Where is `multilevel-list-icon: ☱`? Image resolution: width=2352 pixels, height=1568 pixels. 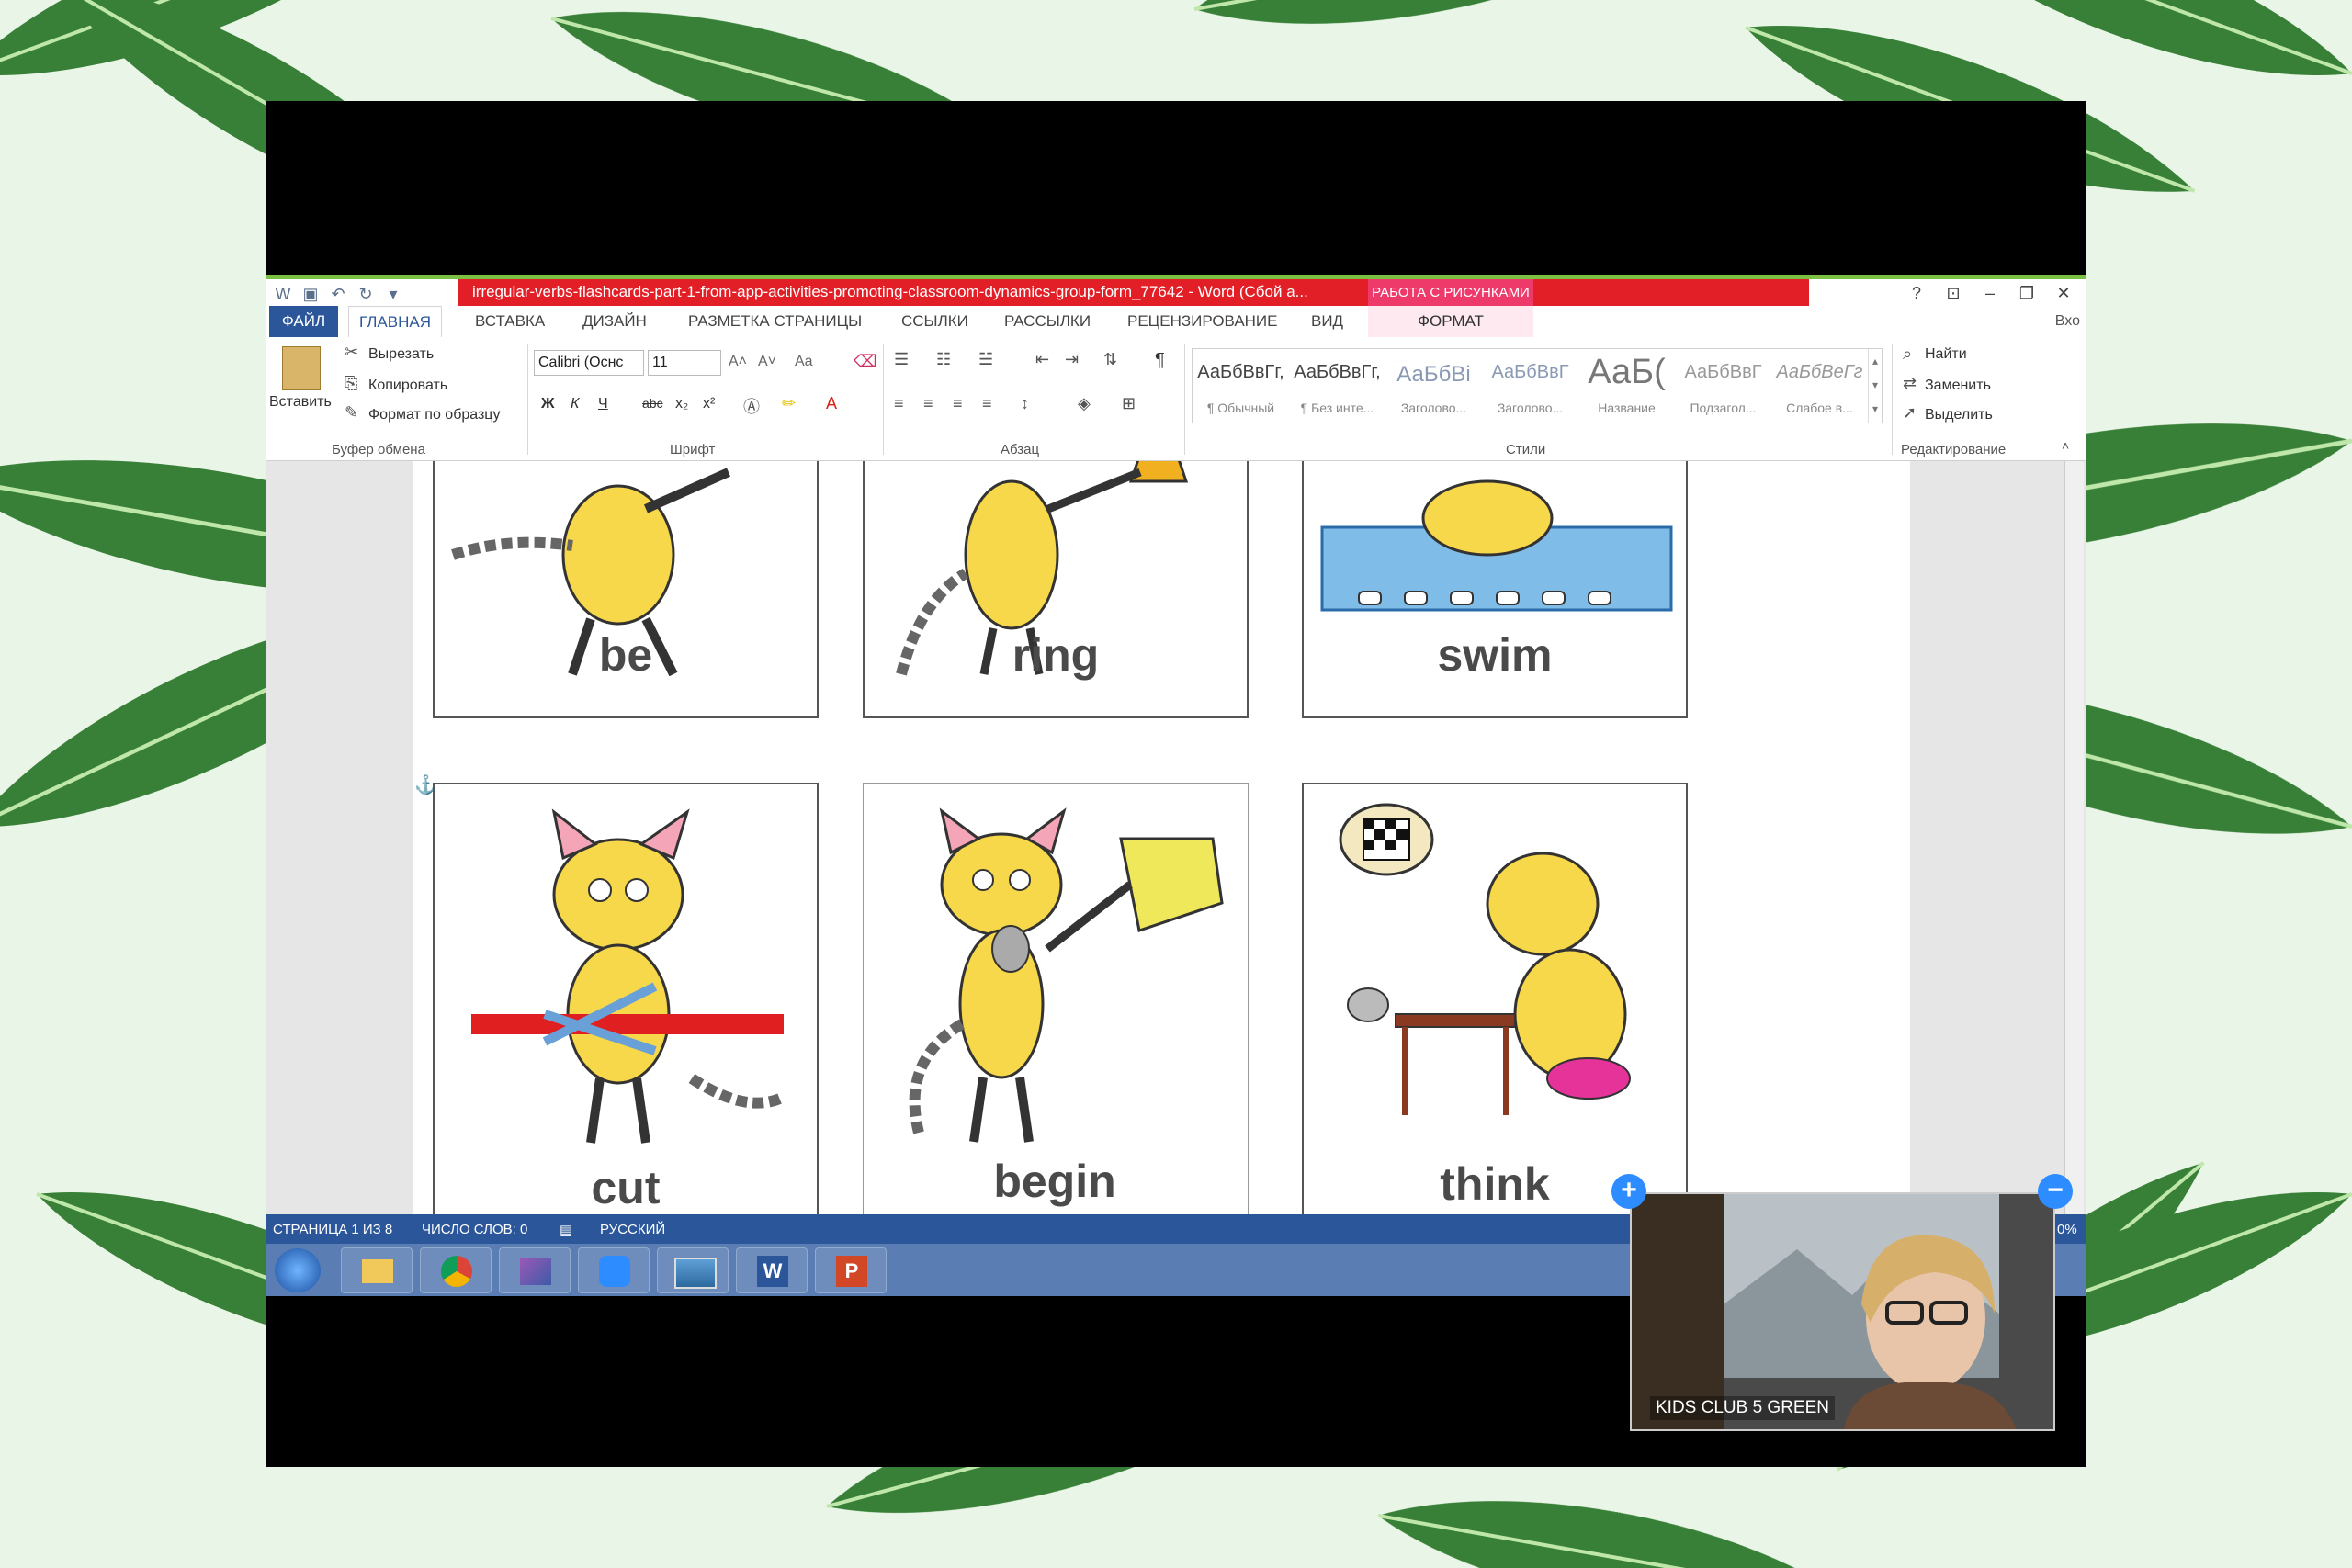
multilevel-list-icon: ☱ is located at coordinates (985, 359).